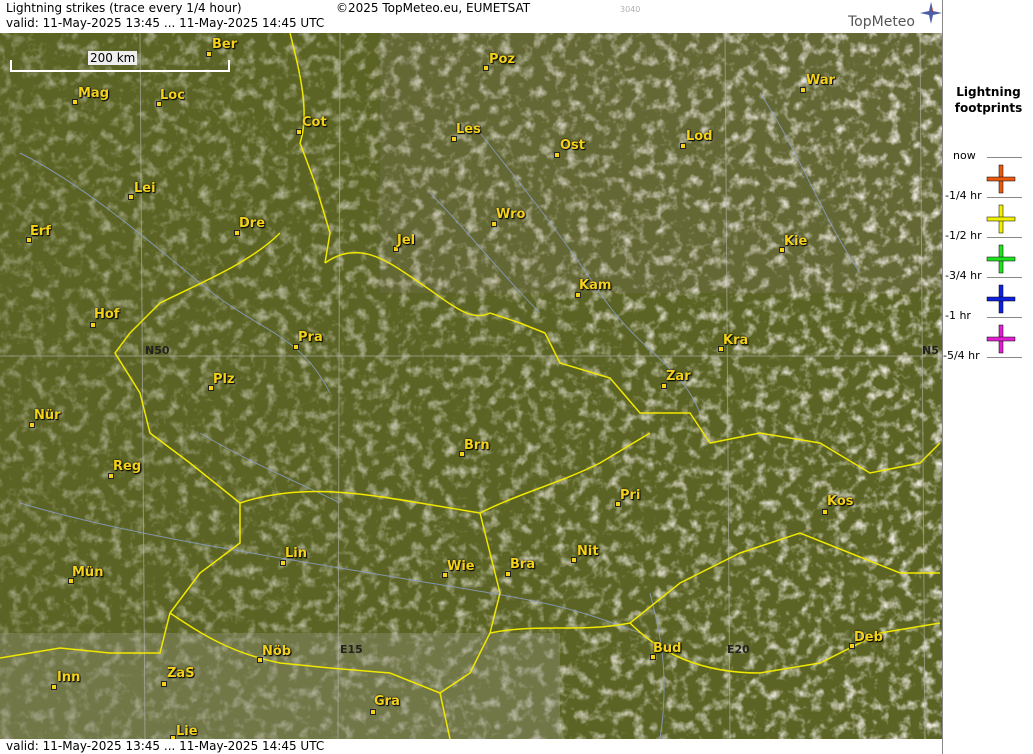 The height and width of the screenshot is (754, 1033). I want to click on city-label: Pri, so click(630, 495).